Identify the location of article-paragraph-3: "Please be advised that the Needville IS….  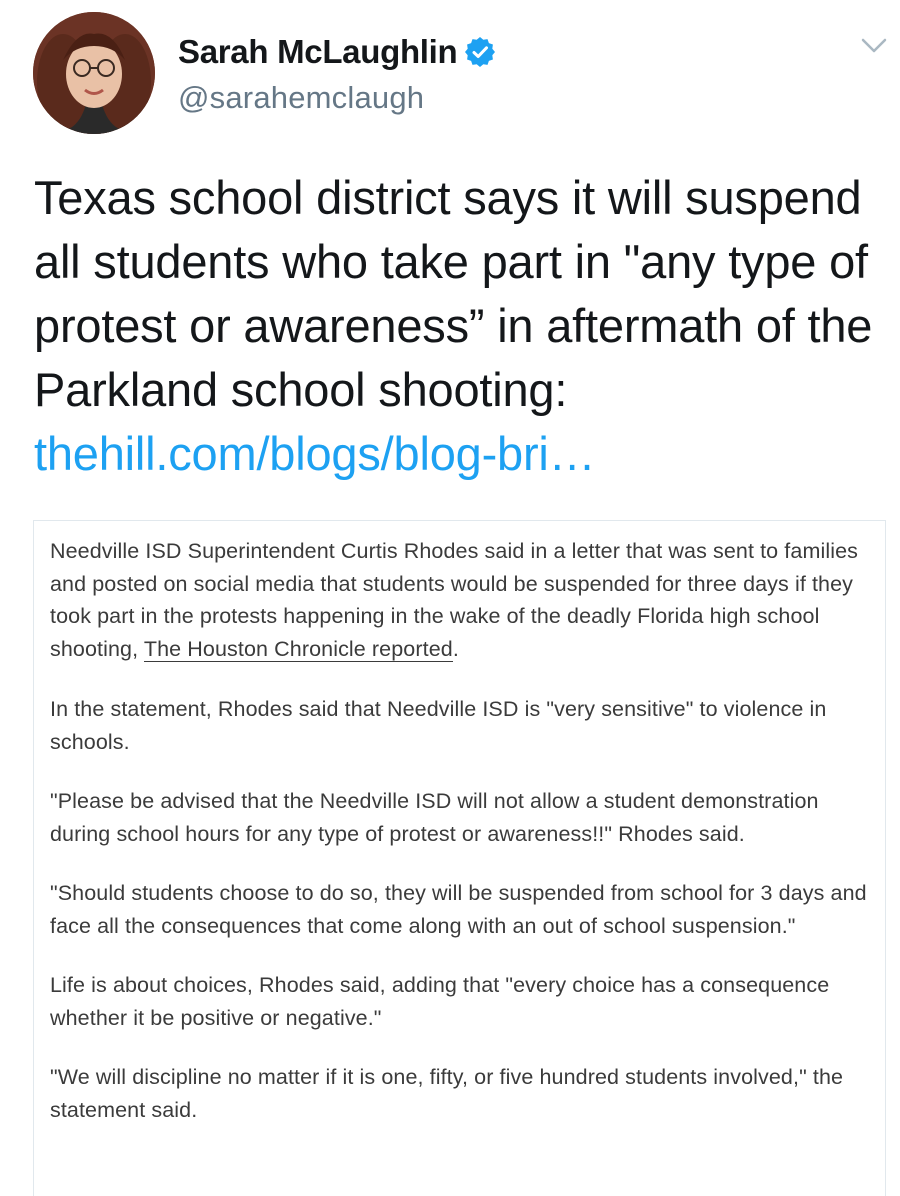
(434, 817).